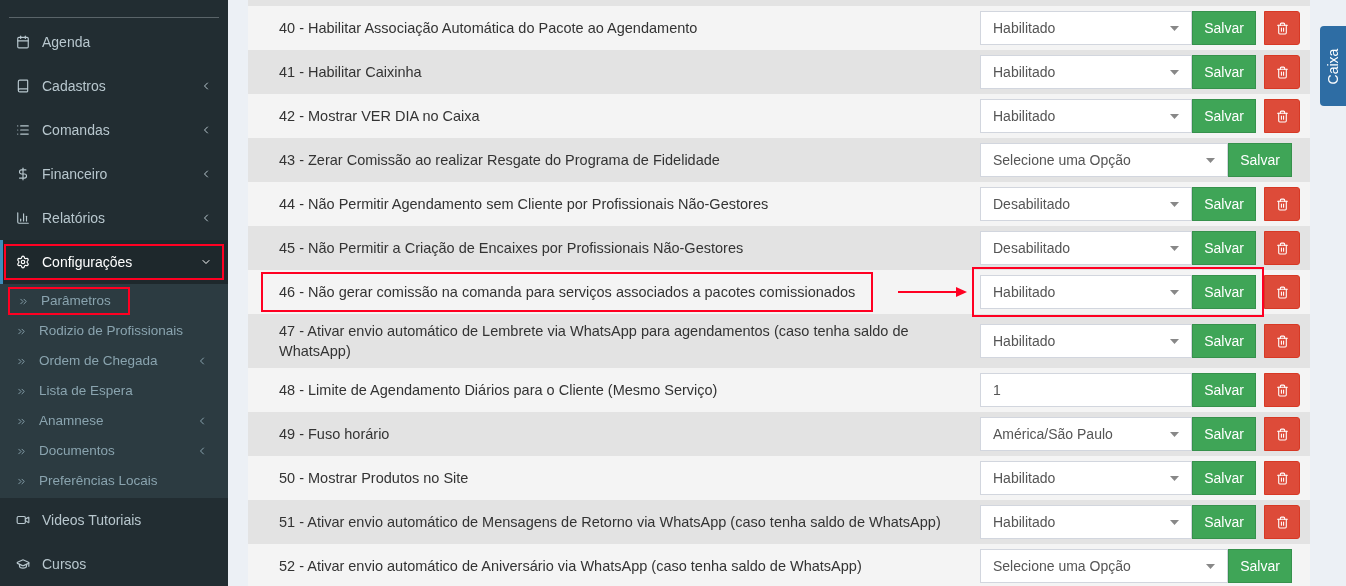  I want to click on calendar-icon, so click(23, 42).